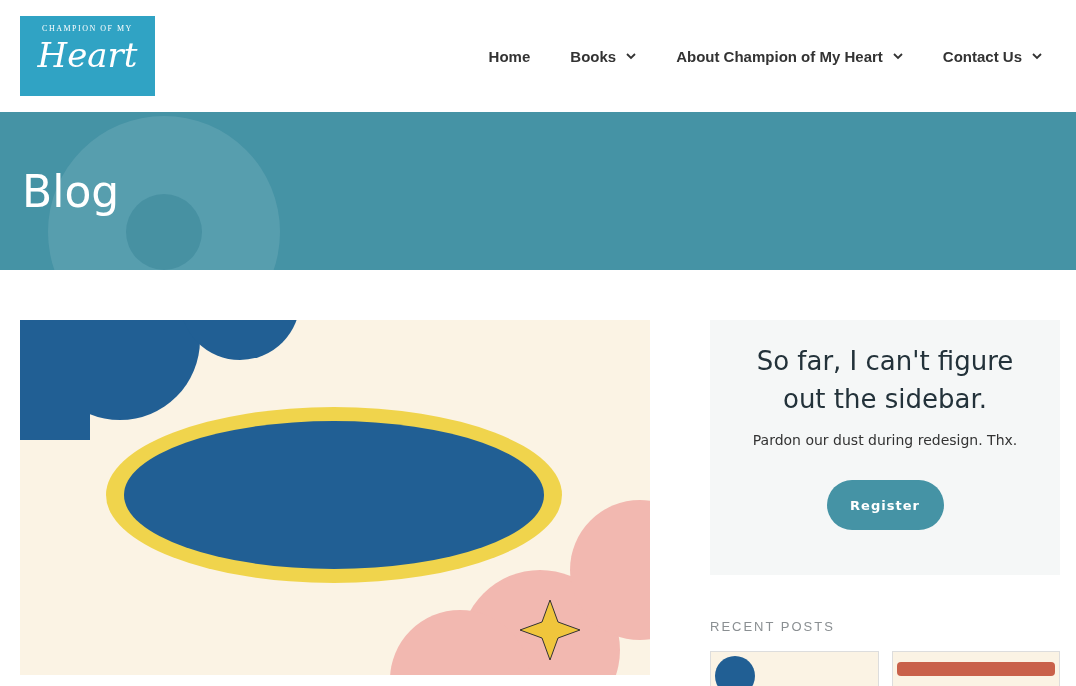 Image resolution: width=1076 pixels, height=686 pixels. I want to click on sidebar-heading: So far, I can't figure out the sidebar., so click(885, 380).